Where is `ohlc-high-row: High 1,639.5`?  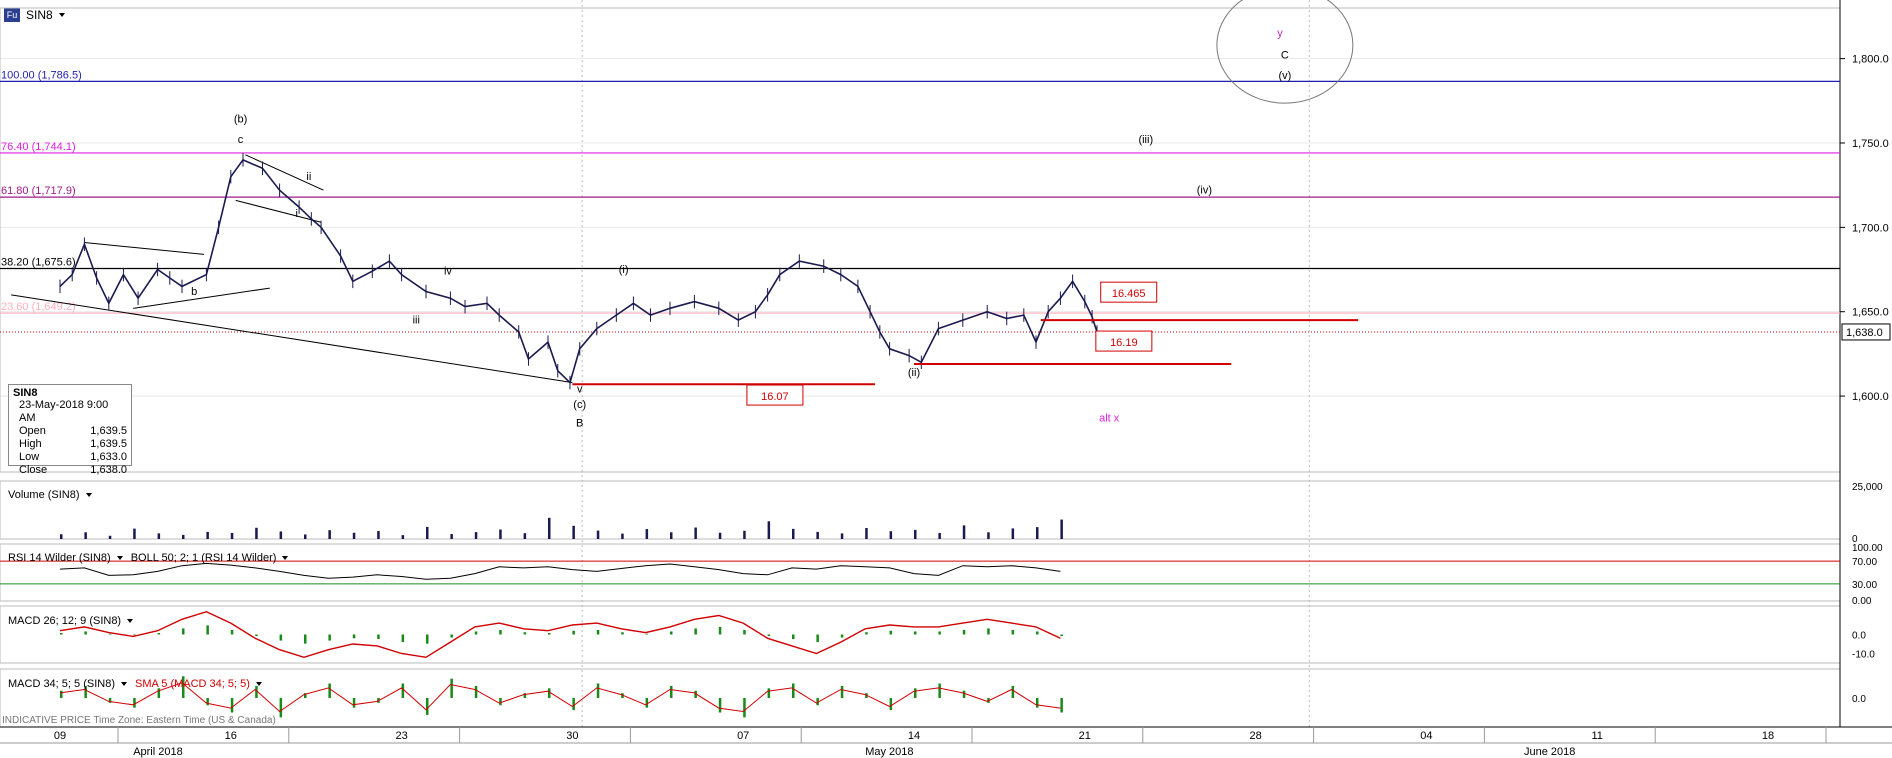
ohlc-high-row: High 1,639.5 is located at coordinates (70, 444).